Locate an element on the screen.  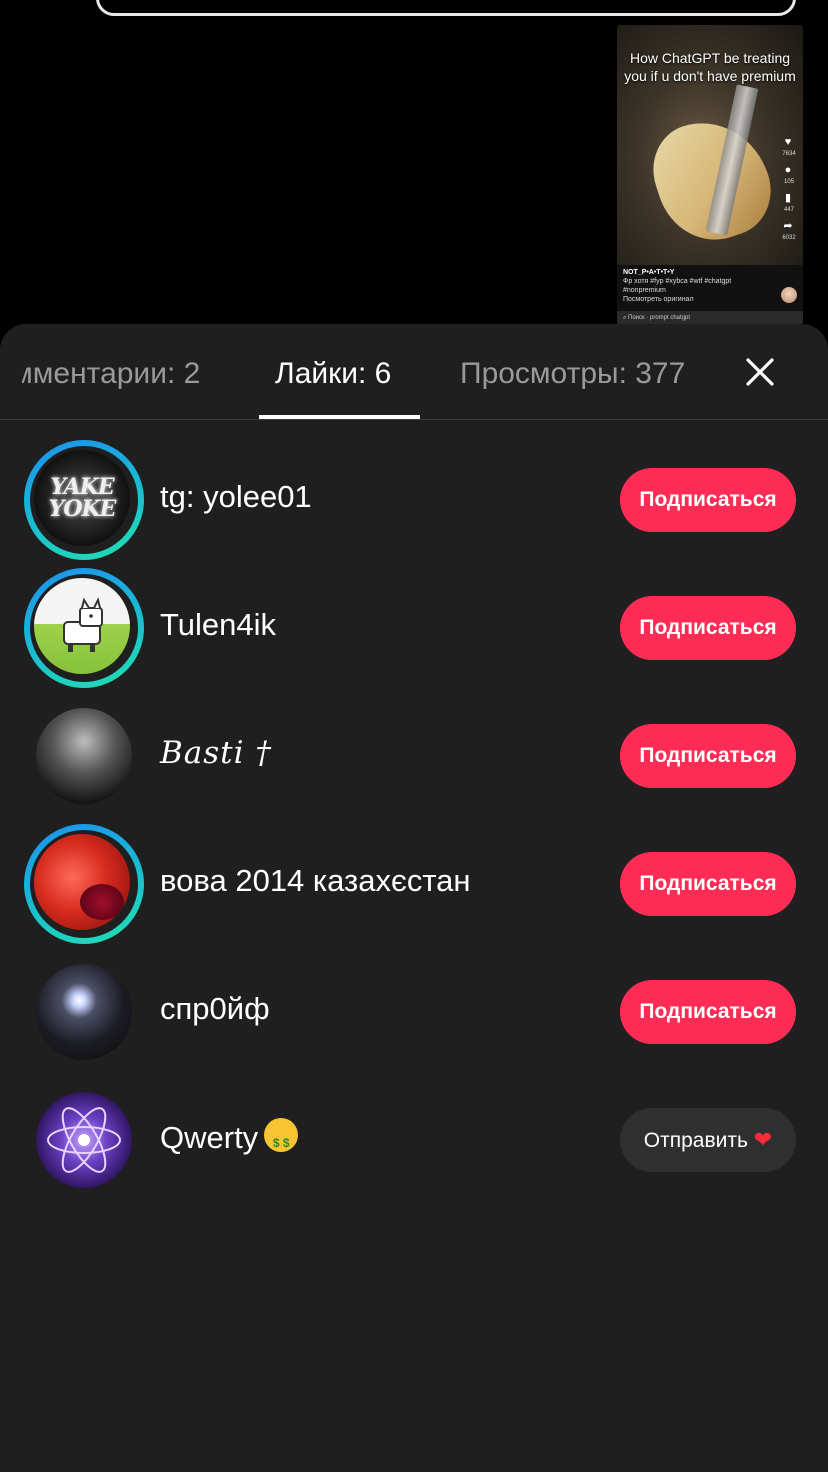
send-button: Отправить ❤ is located at coordinates (708, 1140).